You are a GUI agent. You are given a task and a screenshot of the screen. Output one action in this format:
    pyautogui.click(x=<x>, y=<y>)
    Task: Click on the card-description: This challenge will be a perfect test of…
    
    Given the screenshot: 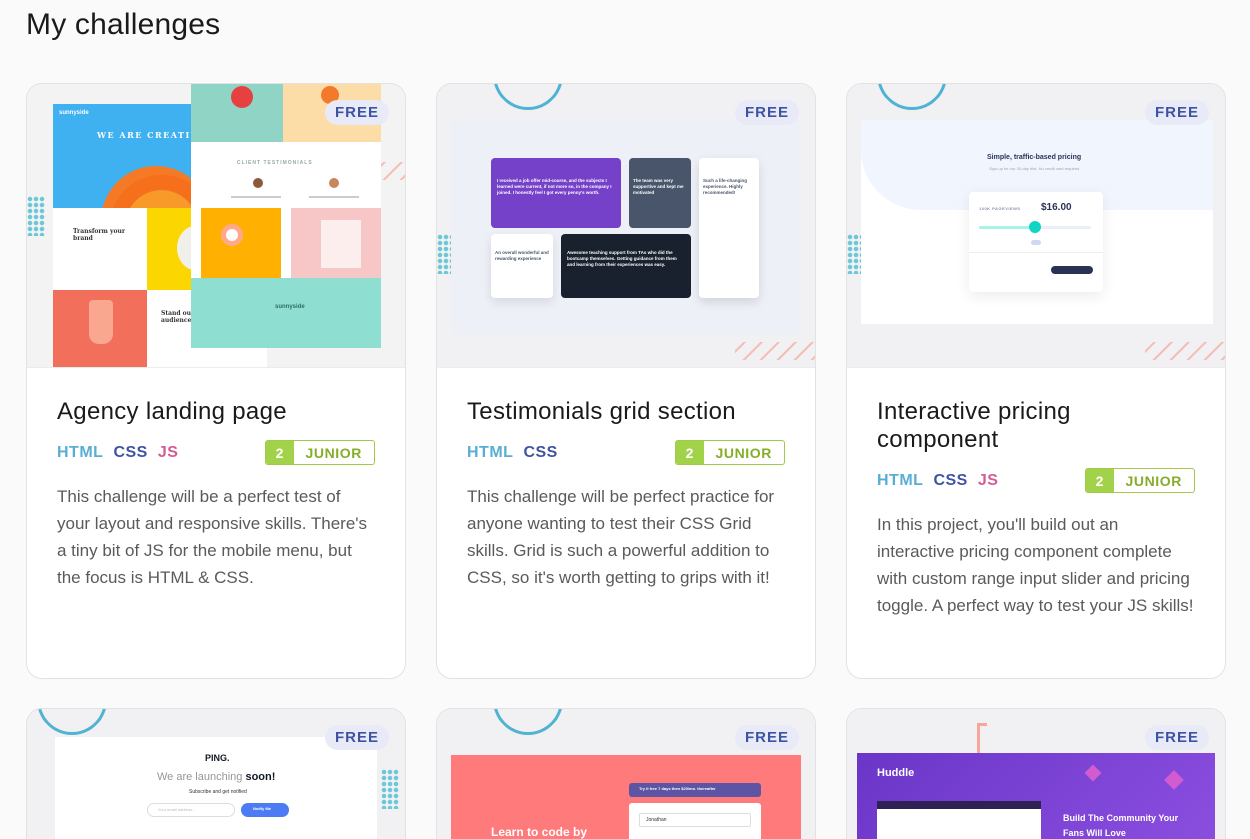 What is the action you would take?
    pyautogui.click(x=212, y=537)
    